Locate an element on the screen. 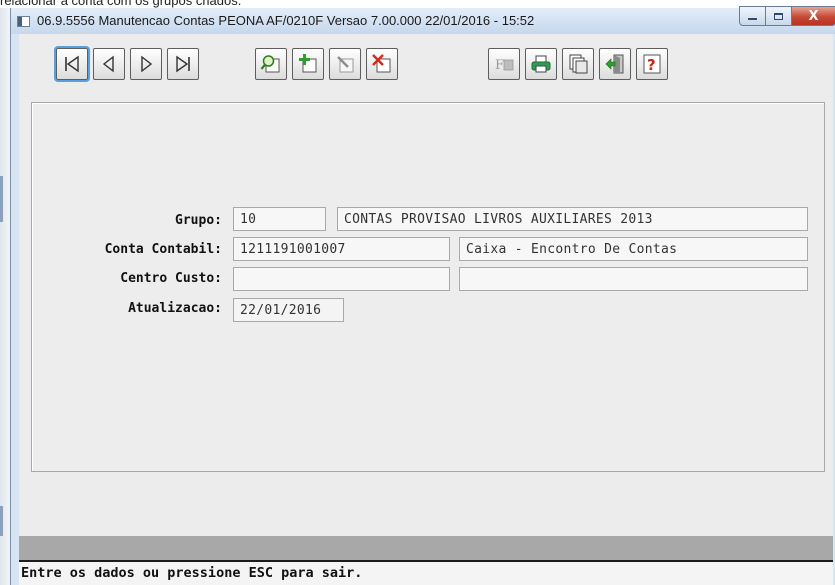 This screenshot has width=835, height=585. print-button is located at coordinates (541, 64).